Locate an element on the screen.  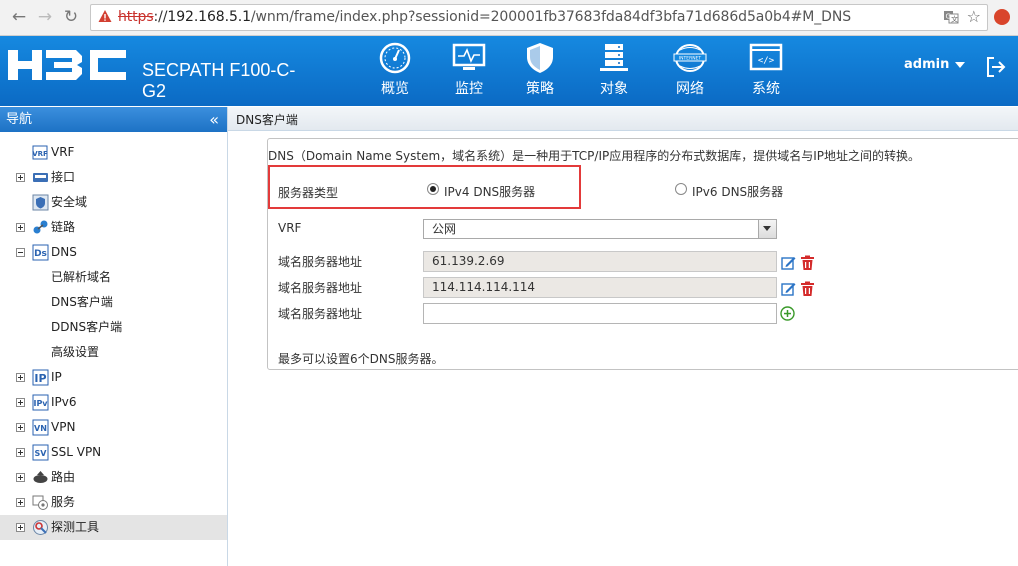
dns-server-field-1: 61.139.2.69 is located at coordinates (600, 261).